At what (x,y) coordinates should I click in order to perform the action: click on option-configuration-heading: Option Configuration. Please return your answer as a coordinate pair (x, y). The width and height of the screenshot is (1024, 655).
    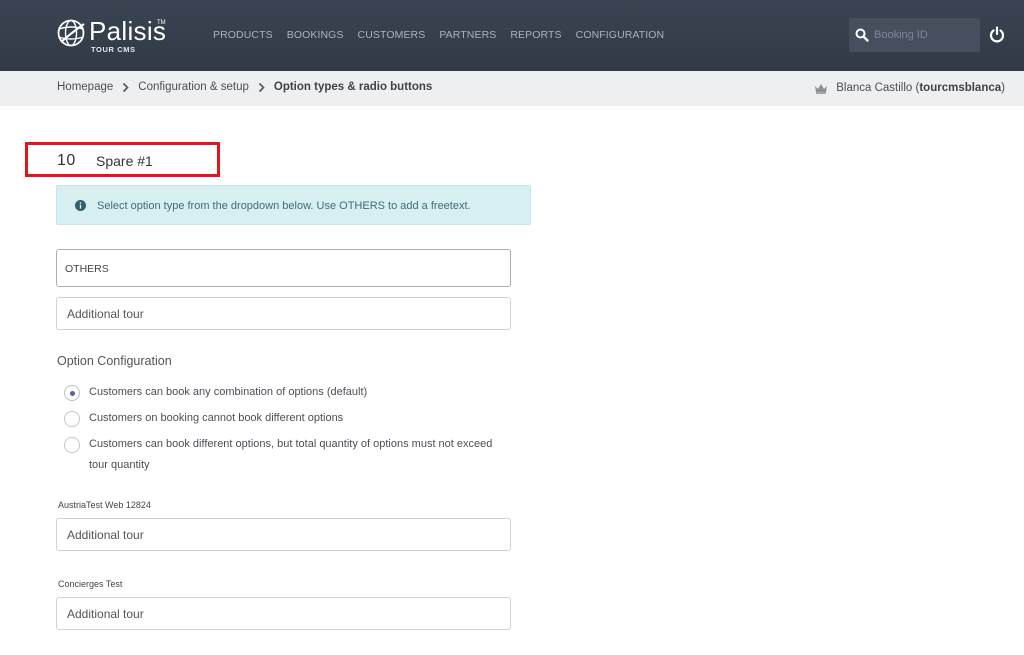
    Looking at the image, I should click on (114, 361).